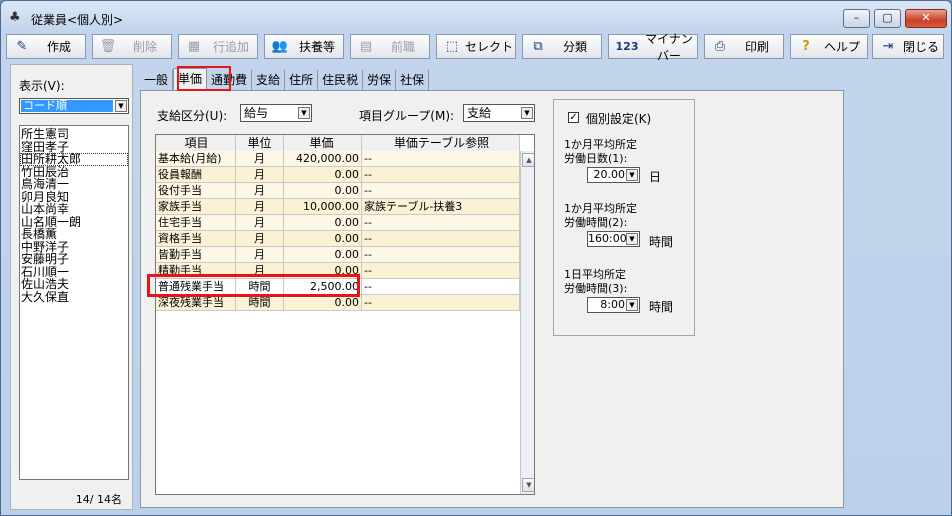 The height and width of the screenshot is (516, 952). I want to click on list-item: 長橋薫, so click(74, 234).